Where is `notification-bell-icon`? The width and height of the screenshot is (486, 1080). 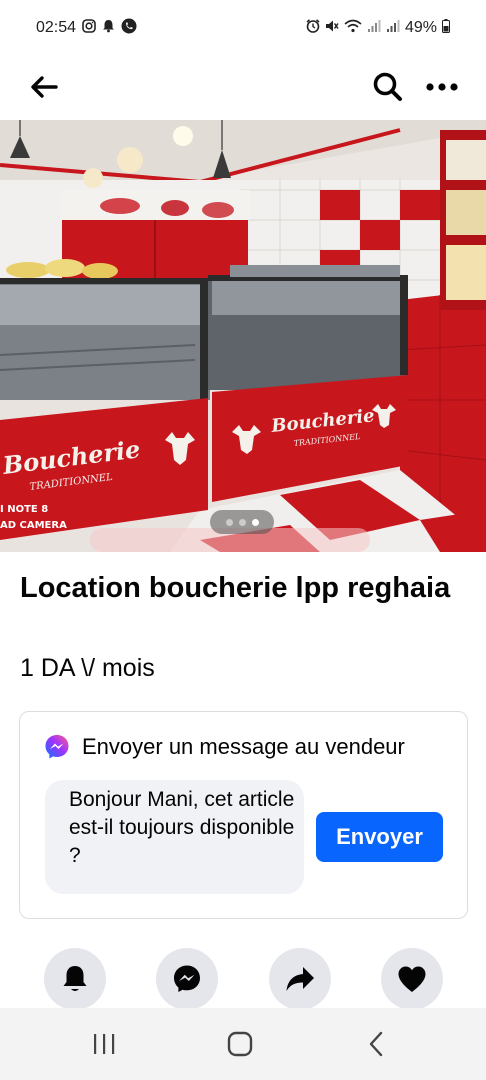
notification-bell-icon is located at coordinates (108, 28).